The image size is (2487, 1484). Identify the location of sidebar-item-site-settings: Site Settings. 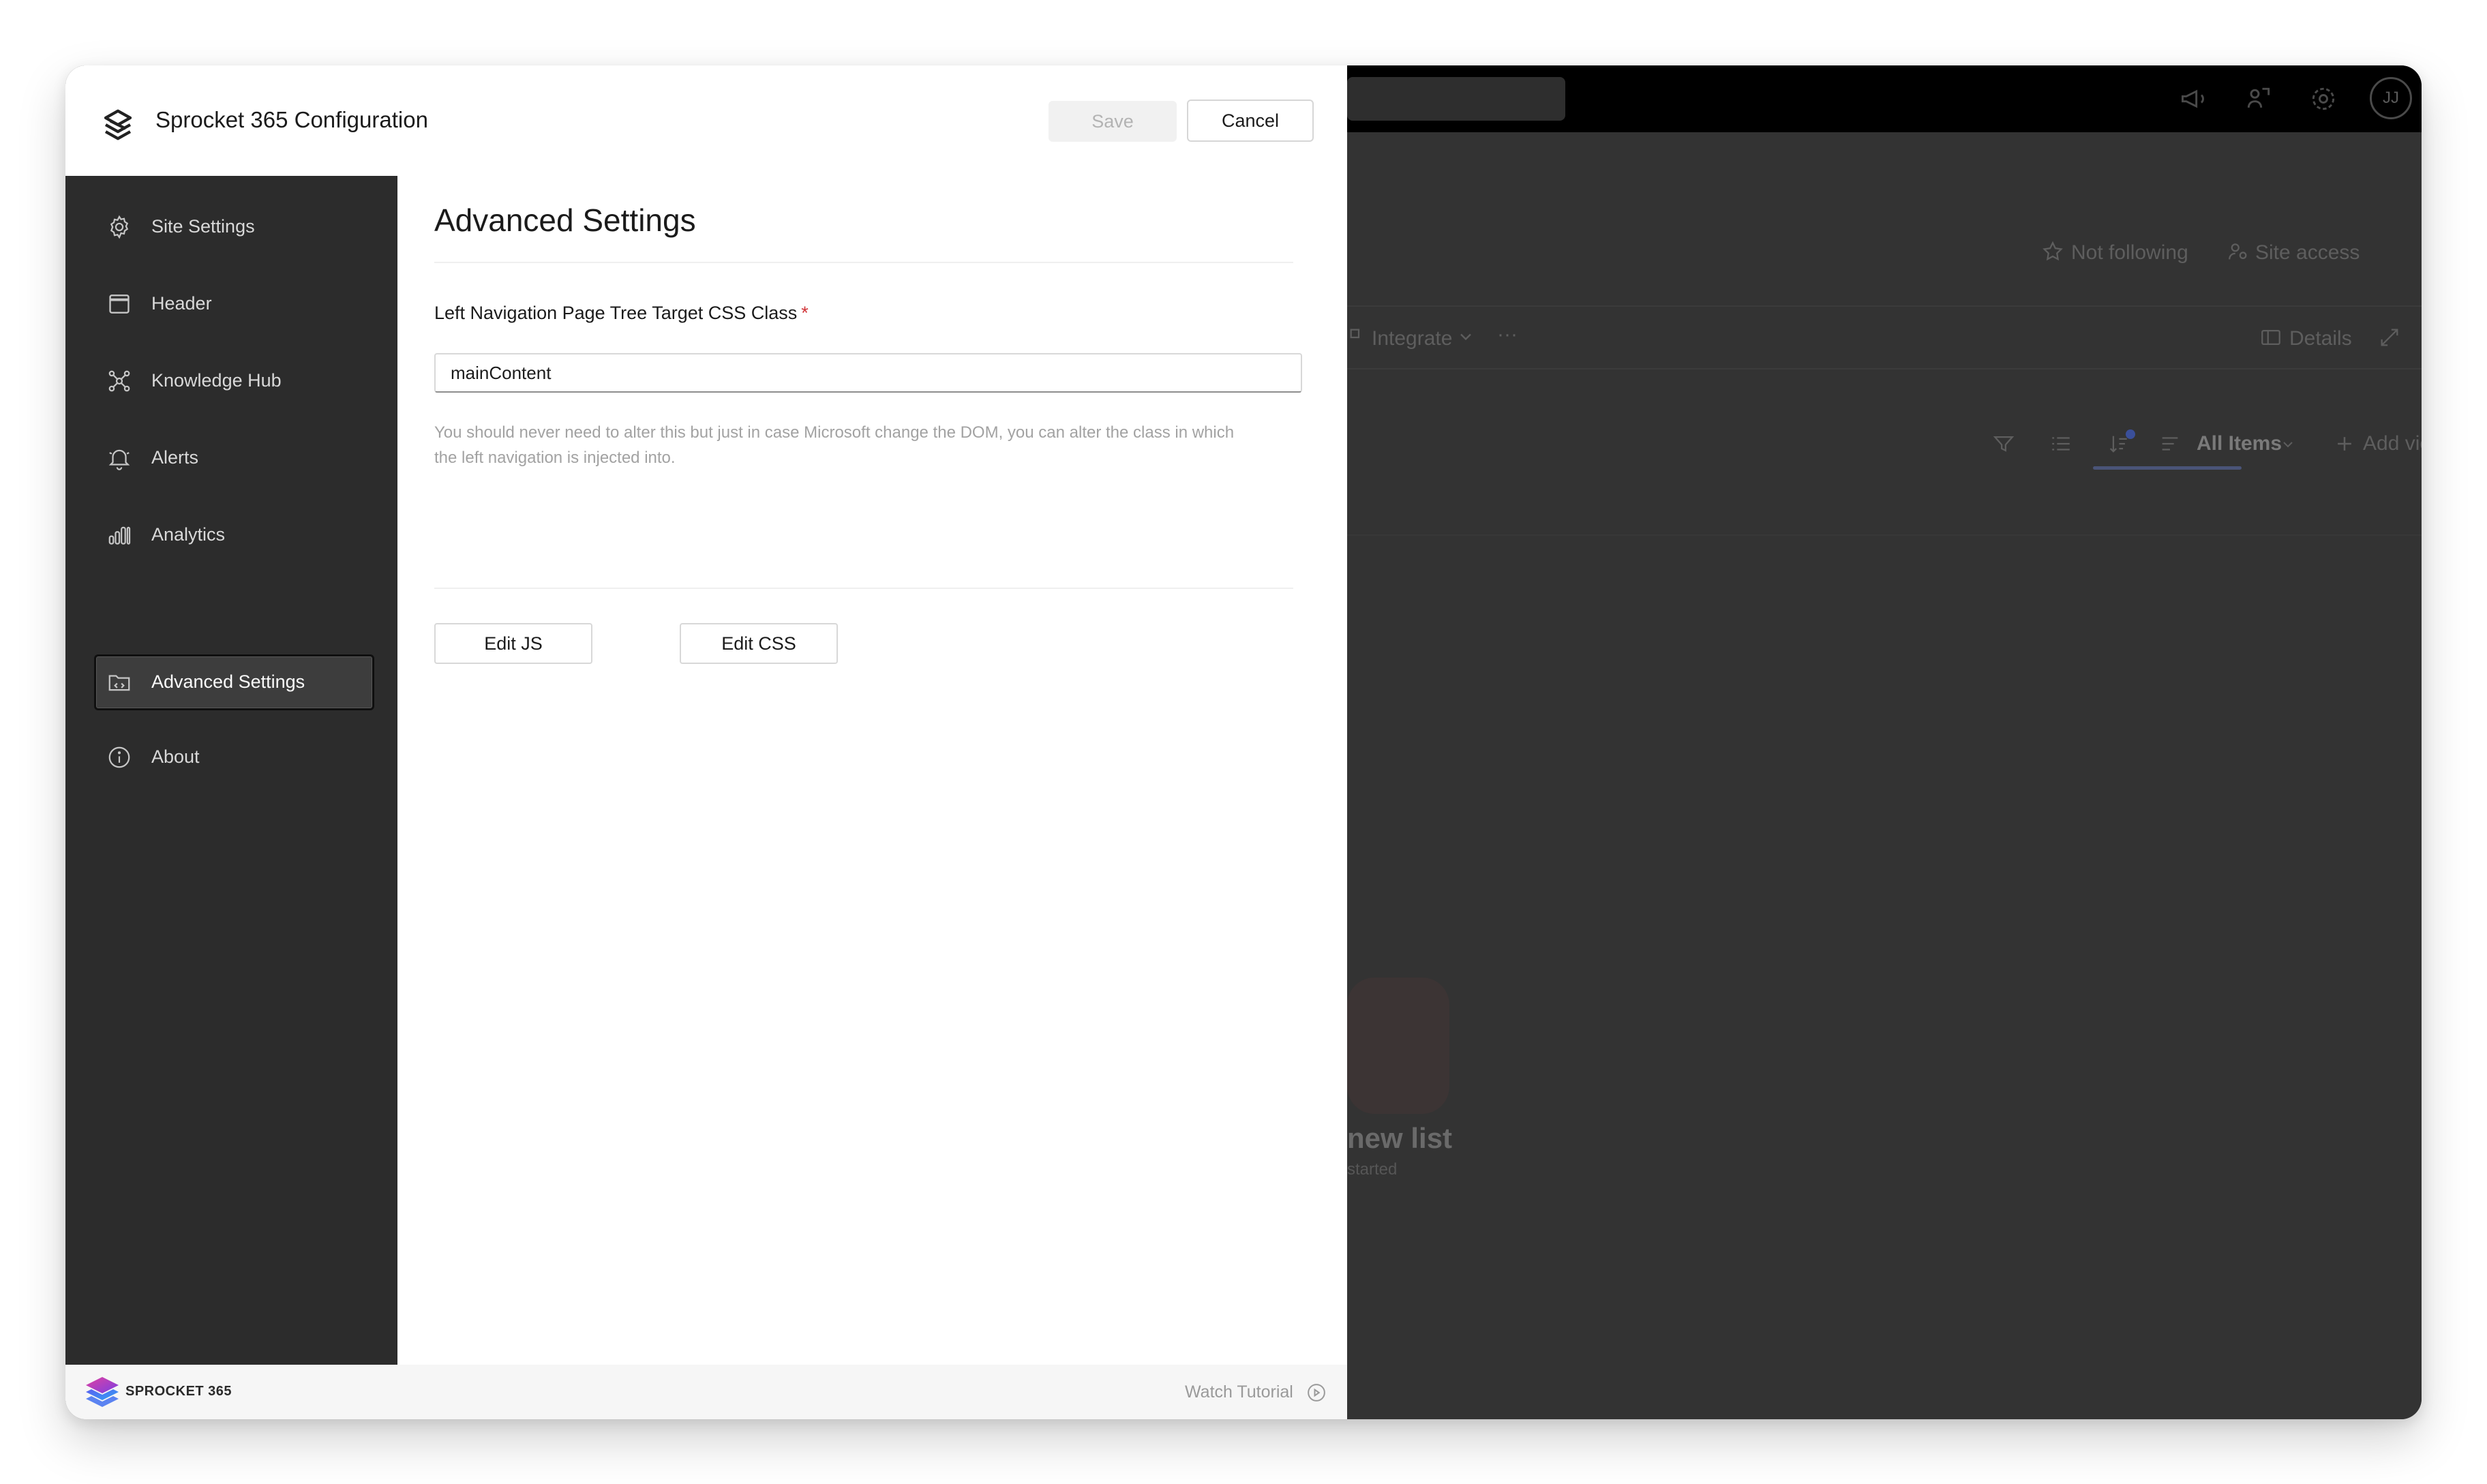
(234, 227).